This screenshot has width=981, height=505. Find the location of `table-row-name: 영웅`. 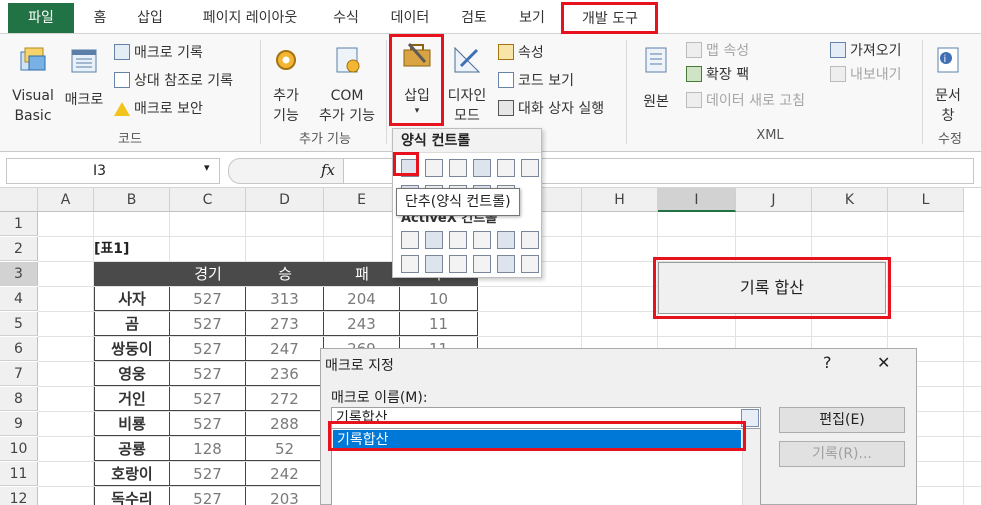

table-row-name: 영웅 is located at coordinates (132, 374).